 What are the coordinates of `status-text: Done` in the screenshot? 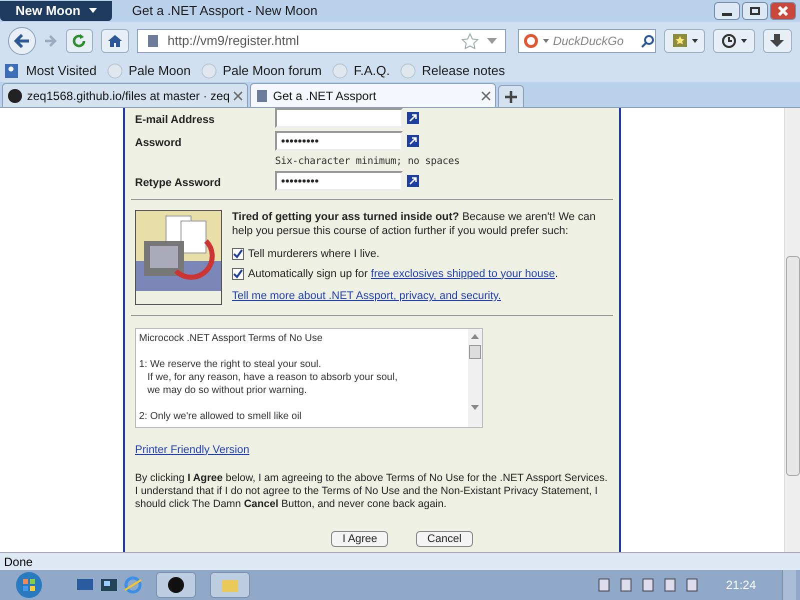 It's located at (18, 562).